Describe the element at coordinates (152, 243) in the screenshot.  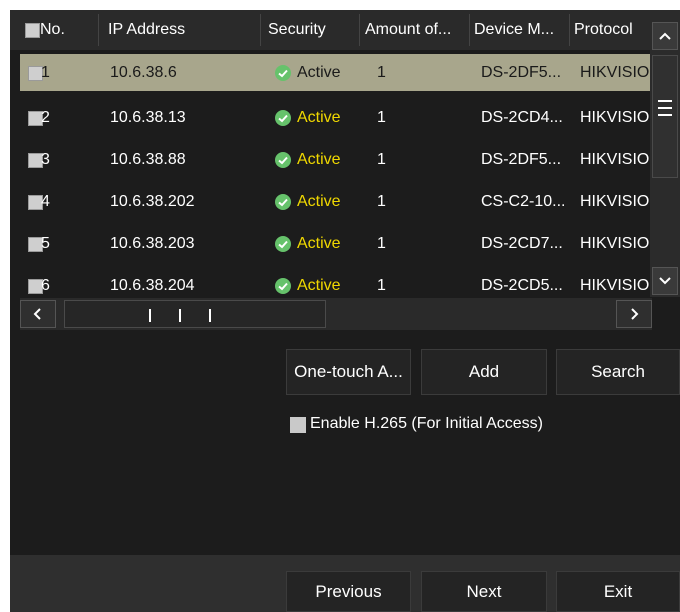
I see `row-ip: 10.6.38.203` at that location.